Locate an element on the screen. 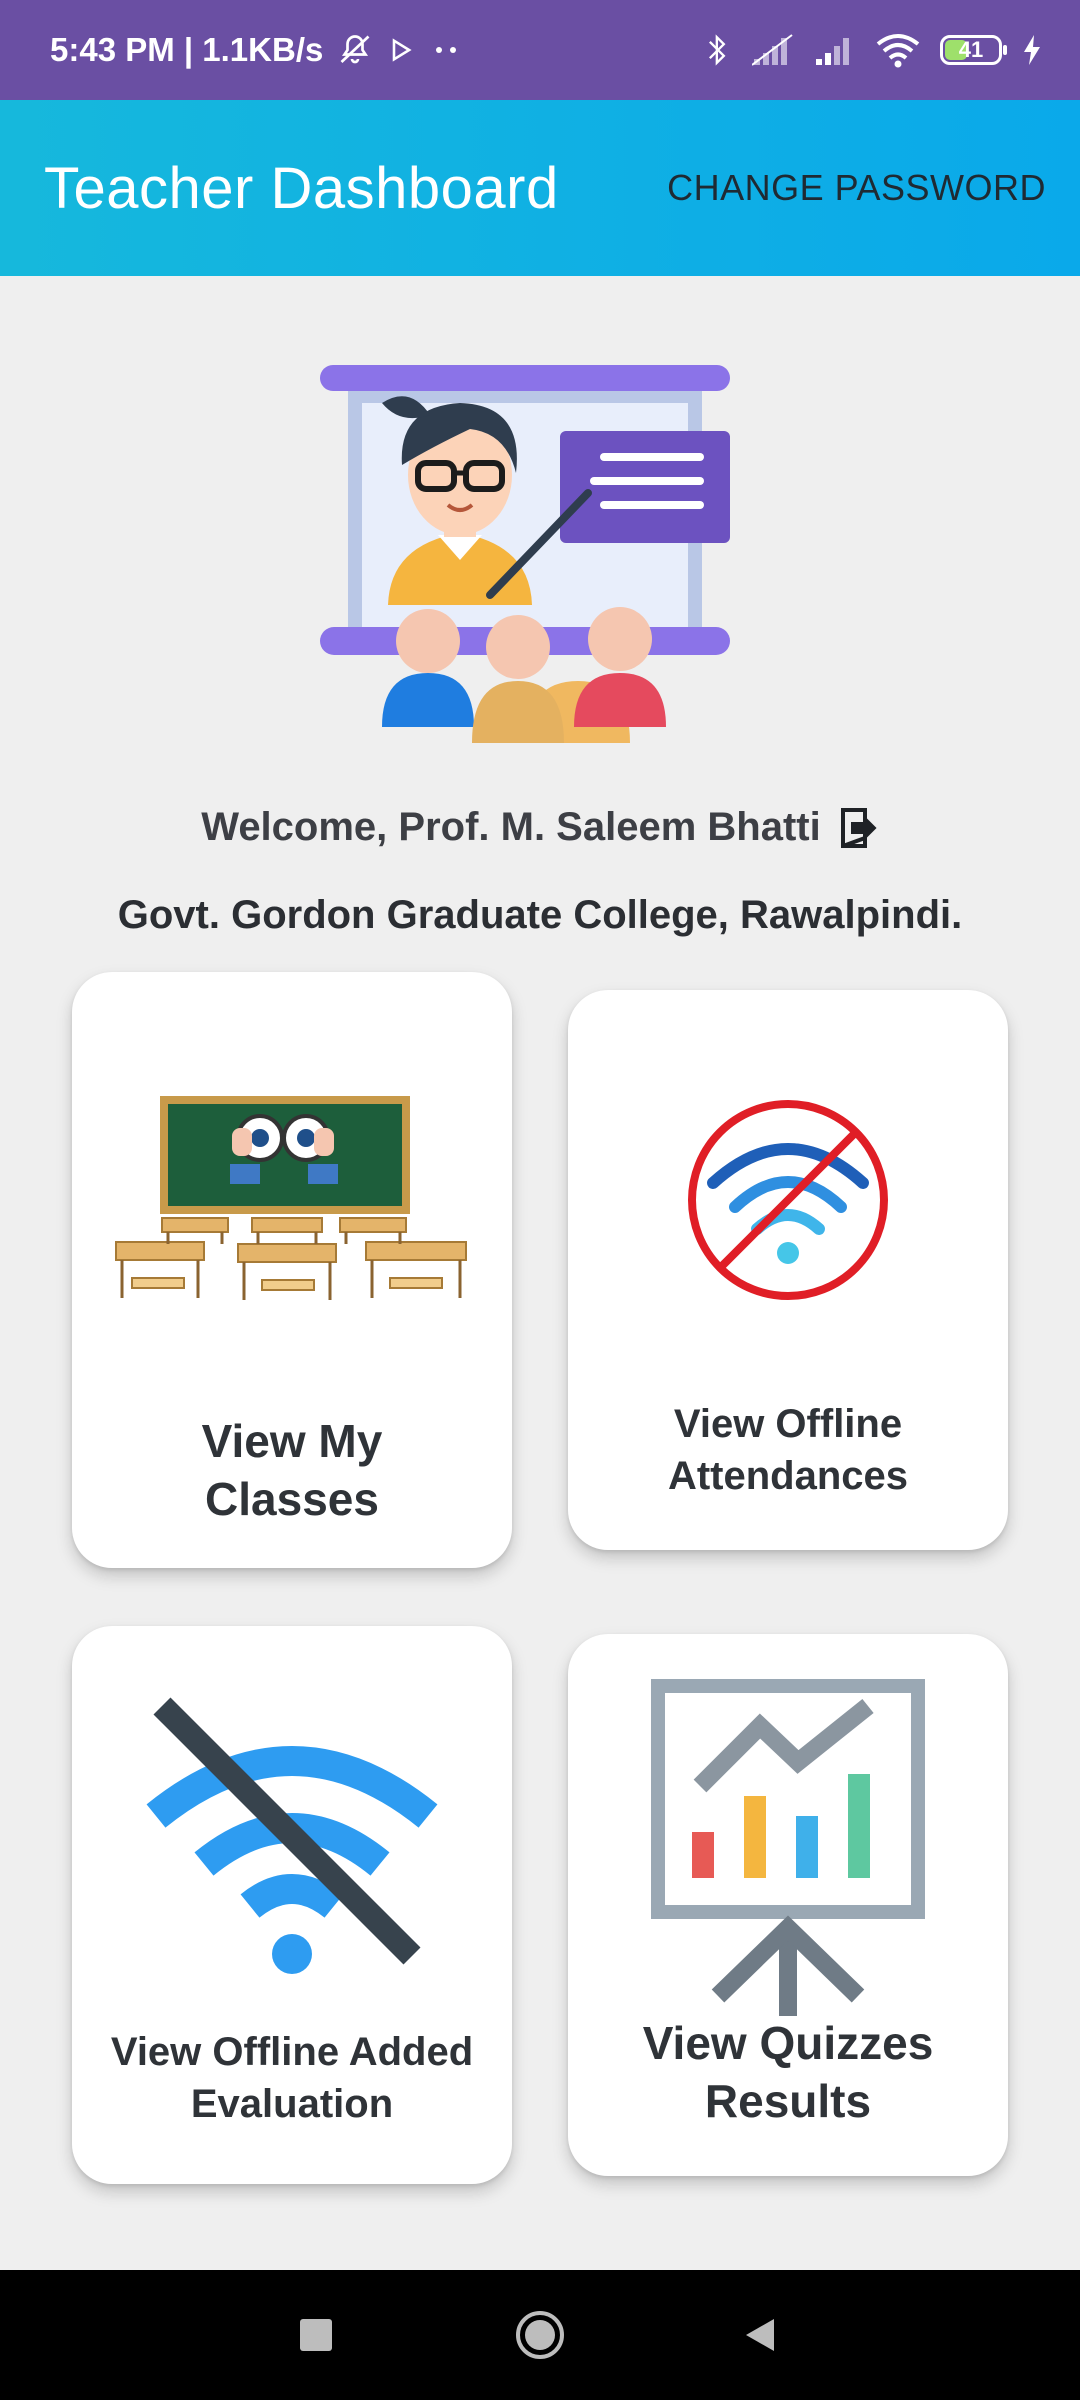 The width and height of the screenshot is (1080, 2400). battery-icon: 41 is located at coordinates (973, 50).